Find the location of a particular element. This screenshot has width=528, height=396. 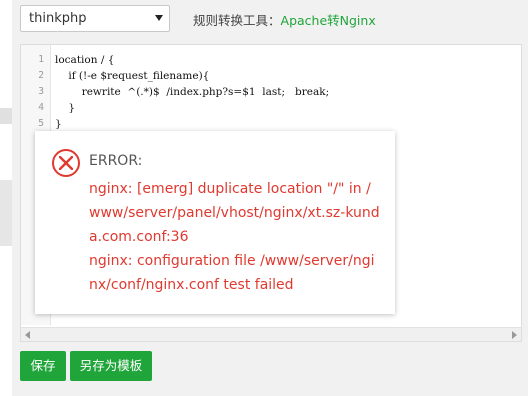

line-number: 5 is located at coordinates (41, 123).